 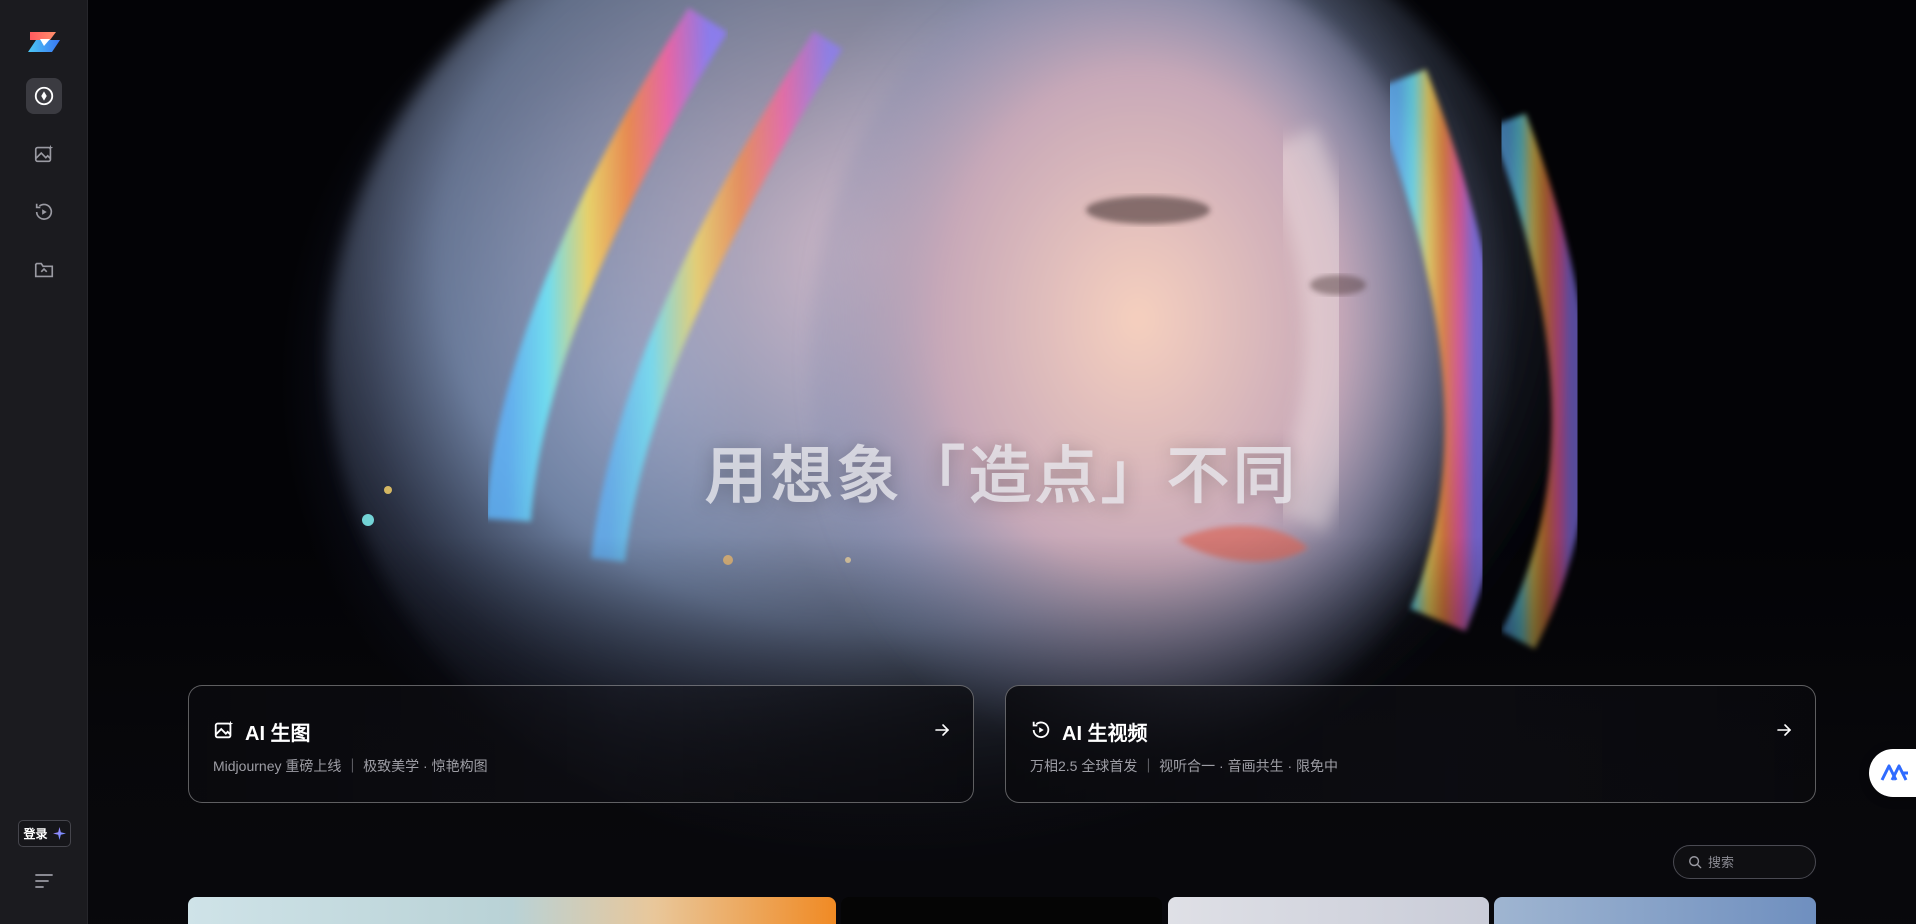 What do you see at coordinates (1410, 744) in the screenshot?
I see `ai-video-card: AI 生视频 万相2.5 全球首发 ｜ 视听合一 · 音画共生 · 限免中` at bounding box center [1410, 744].